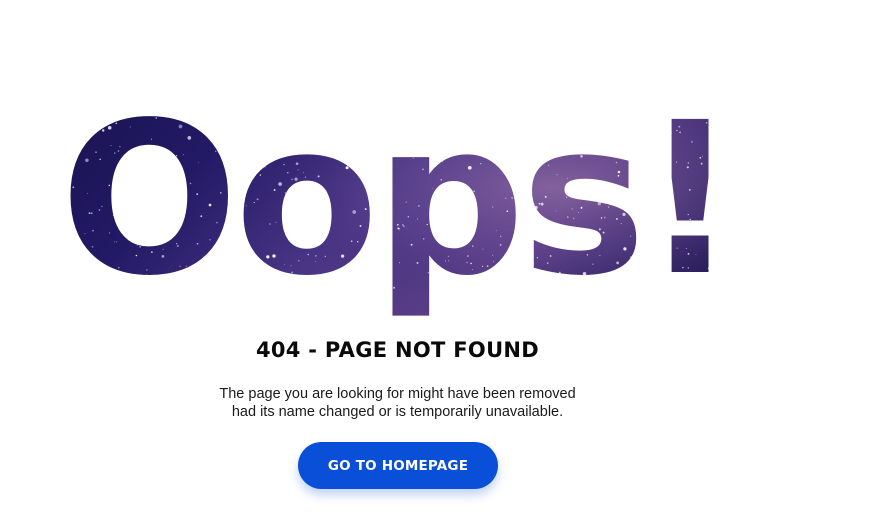 This screenshot has height=525, width=890. I want to click on go-to-homepage-button: GO TO HOMEPAGE, so click(398, 465).